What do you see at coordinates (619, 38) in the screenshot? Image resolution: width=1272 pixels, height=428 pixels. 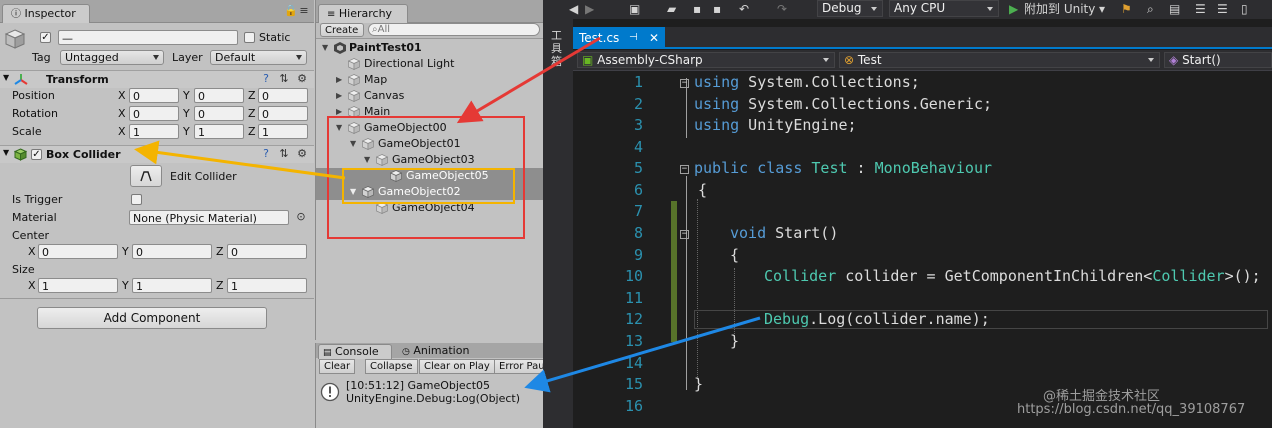 I see `tab-test-cs: Test.cs ⊣ ✕` at bounding box center [619, 38].